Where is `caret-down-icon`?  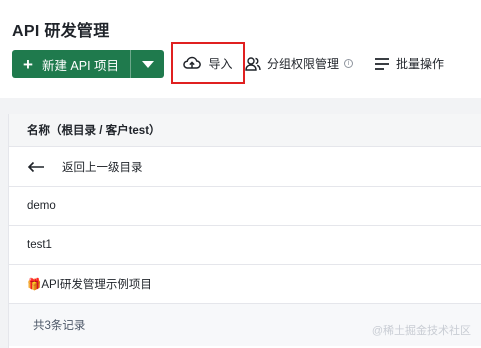 caret-down-icon is located at coordinates (147, 64).